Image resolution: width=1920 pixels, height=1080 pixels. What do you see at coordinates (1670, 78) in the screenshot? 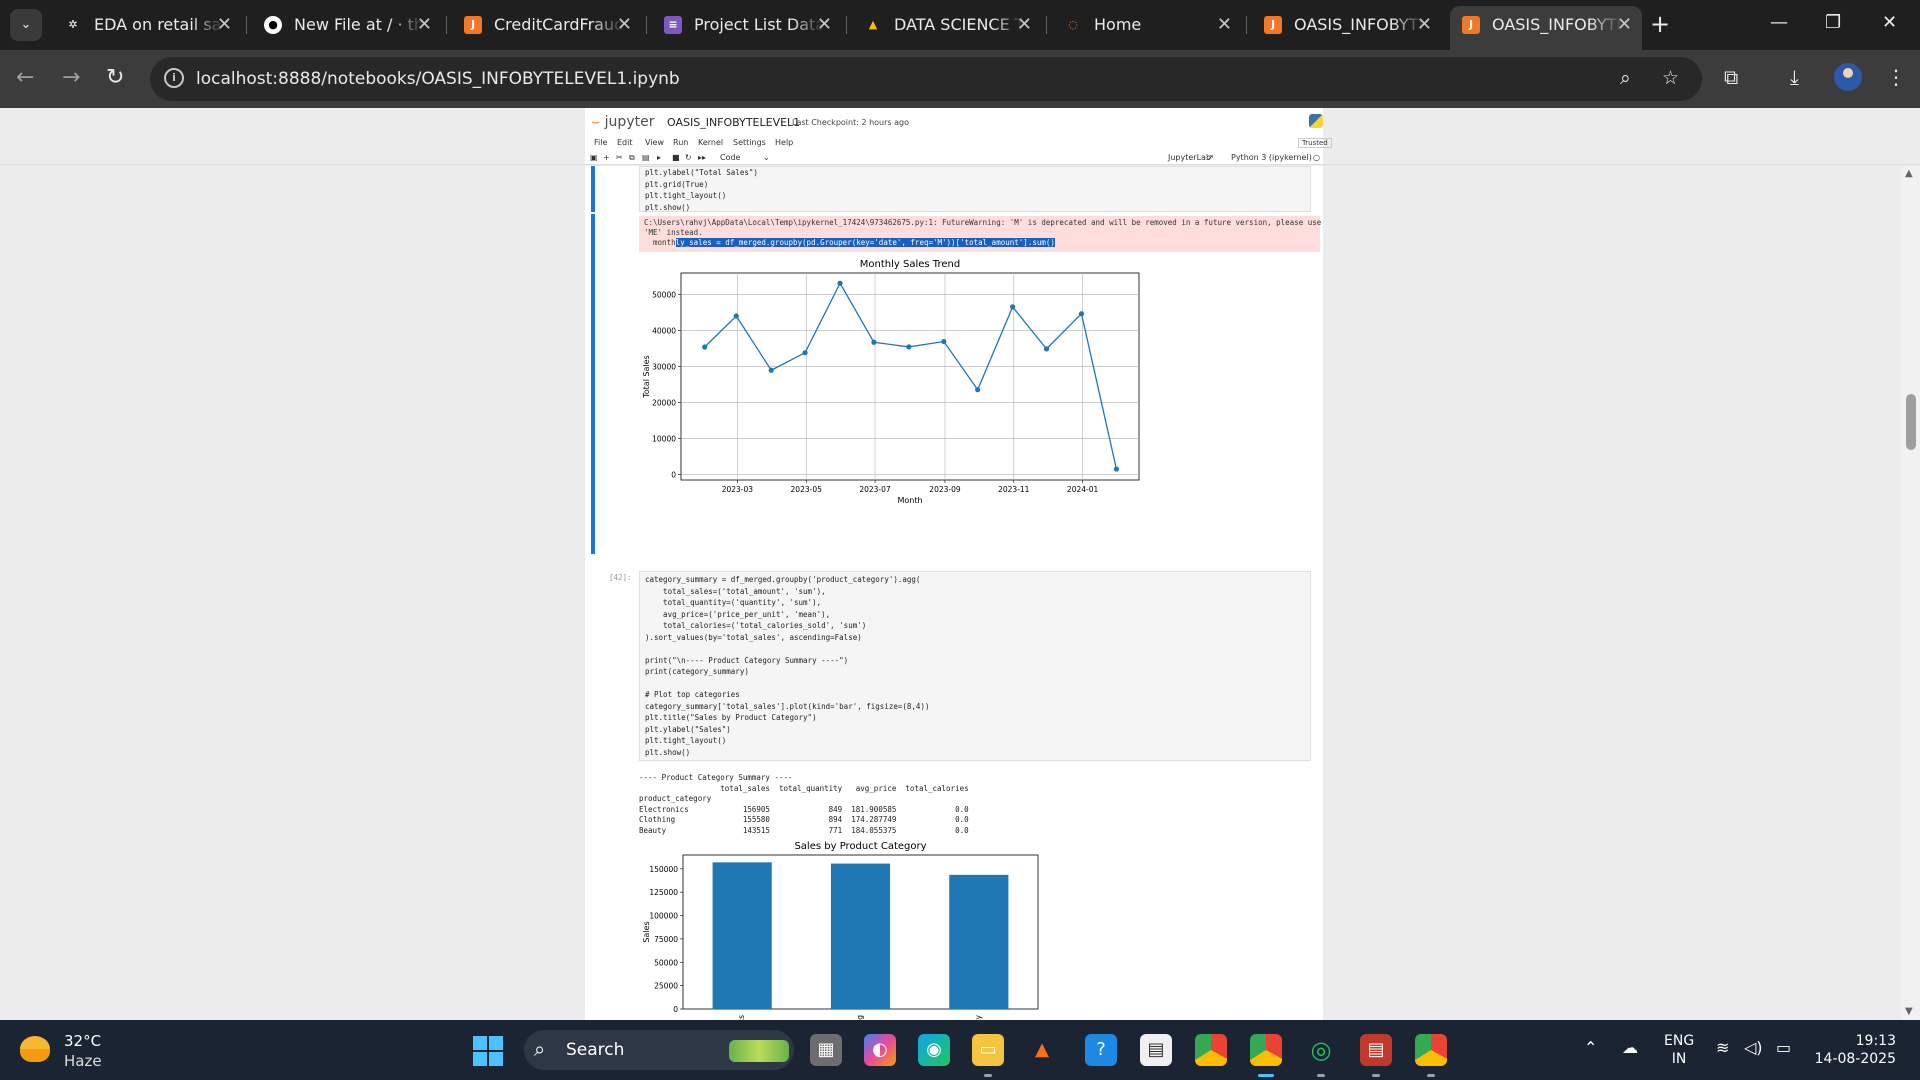
I see `bookmark-star-icon: ☆` at bounding box center [1670, 78].